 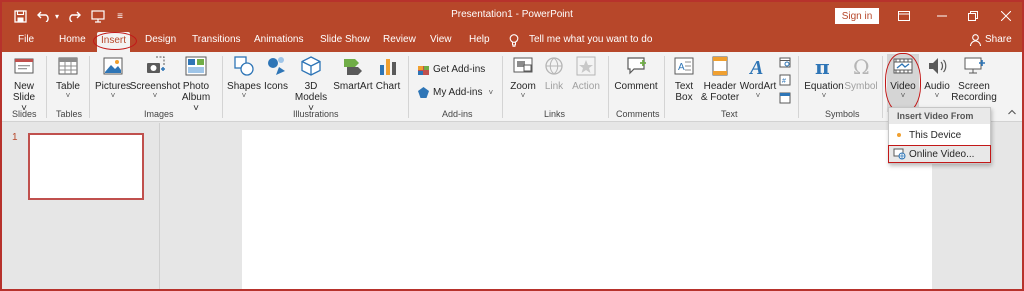 I want to click on chart-button: Chart, so click(x=388, y=73).